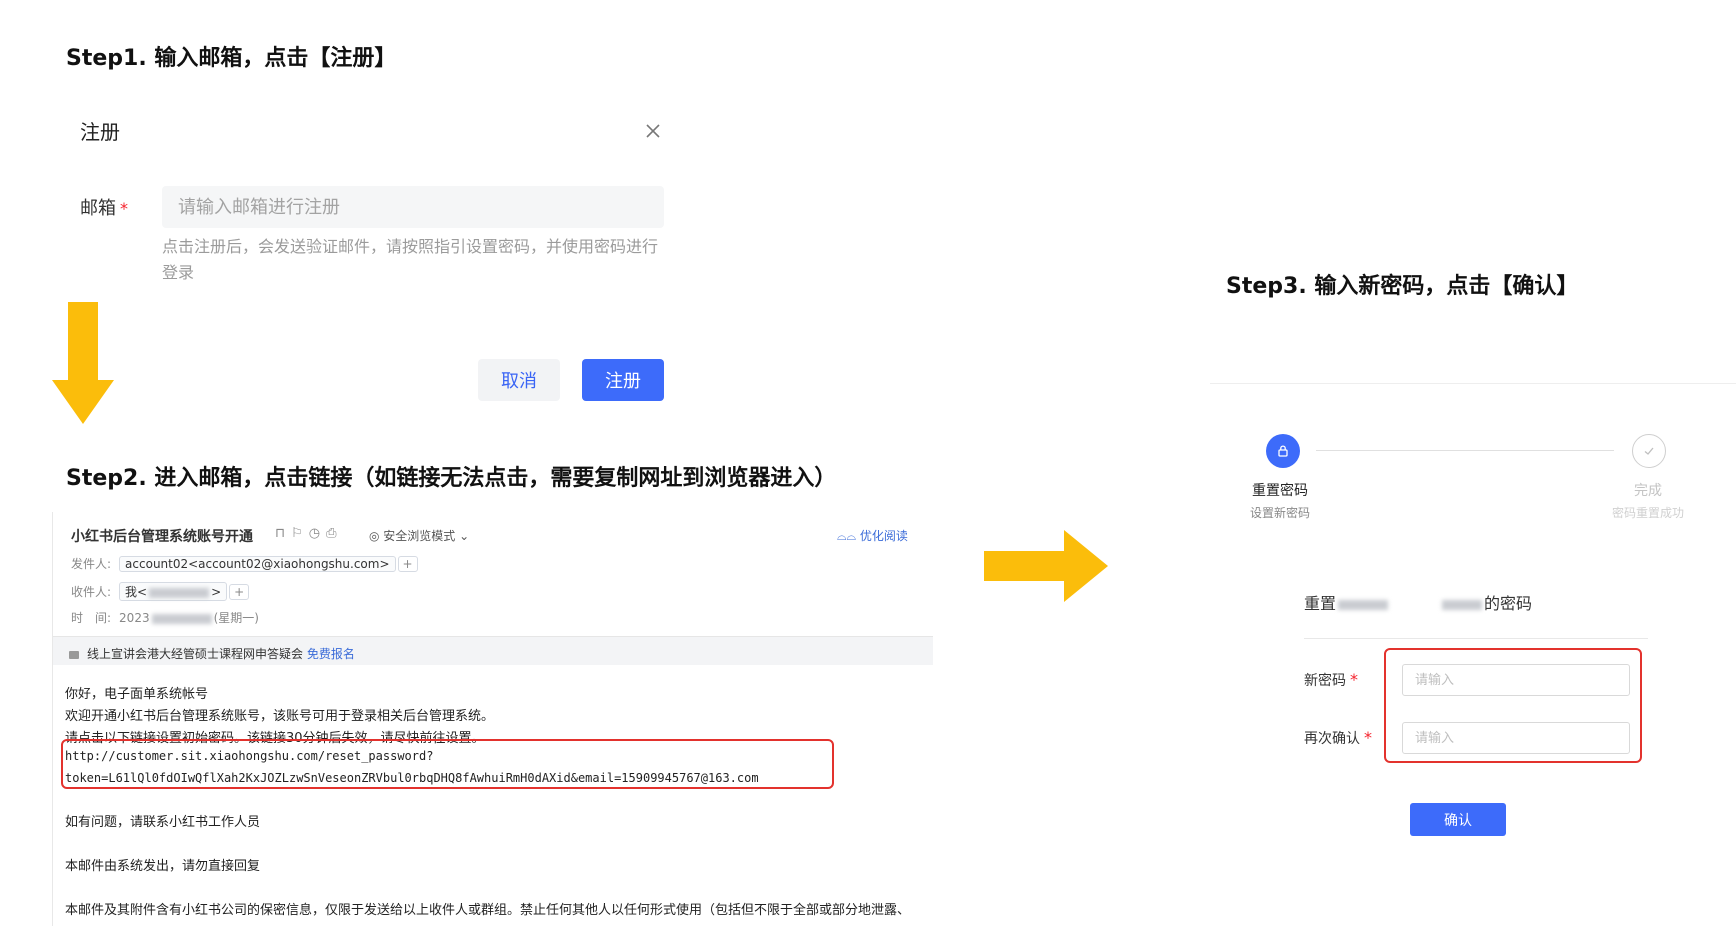 This screenshot has height=952, width=1736. I want to click on chevron-down-icon: ⌄, so click(462, 536).